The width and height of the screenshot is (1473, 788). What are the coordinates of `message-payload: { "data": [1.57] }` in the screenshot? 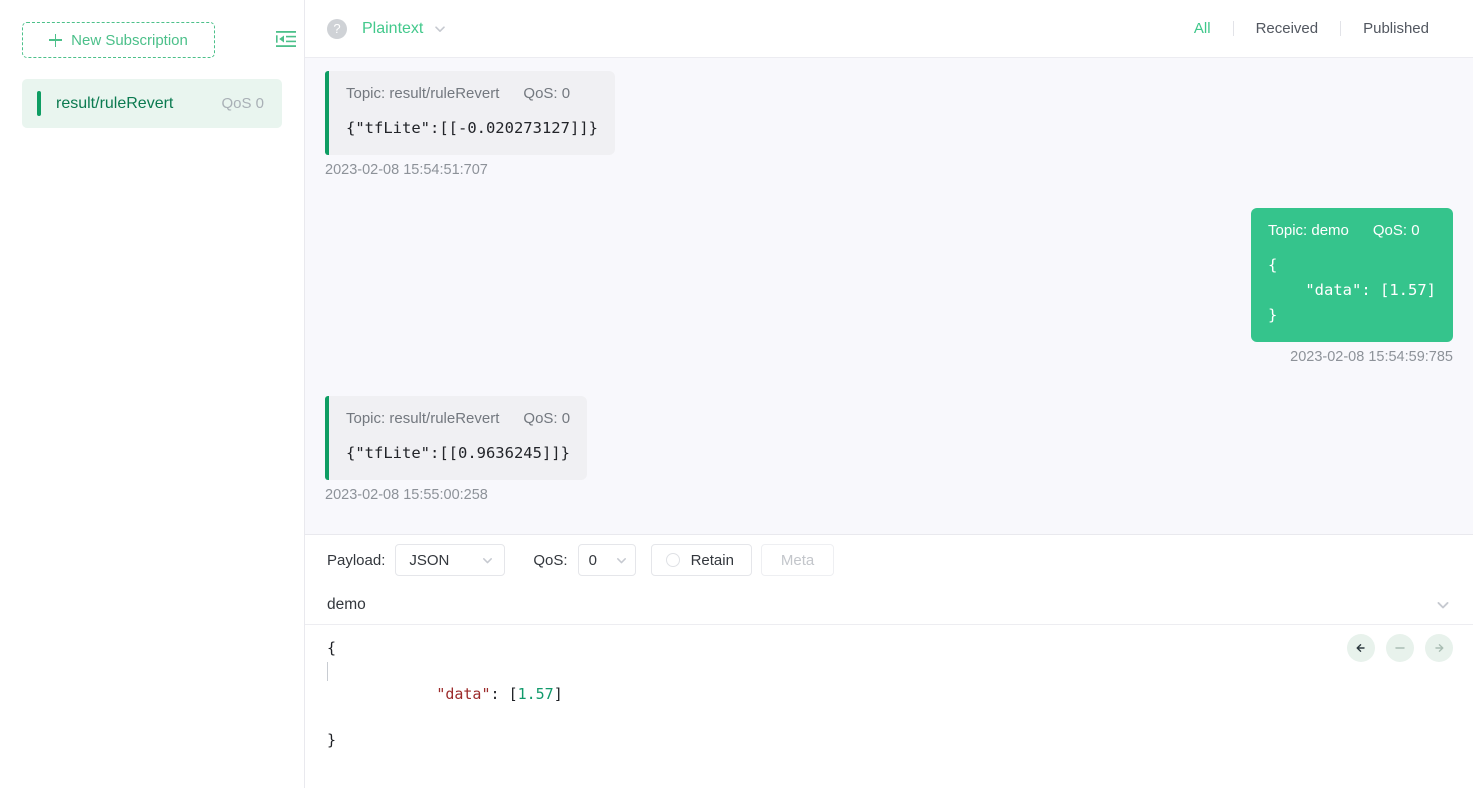 It's located at (1352, 290).